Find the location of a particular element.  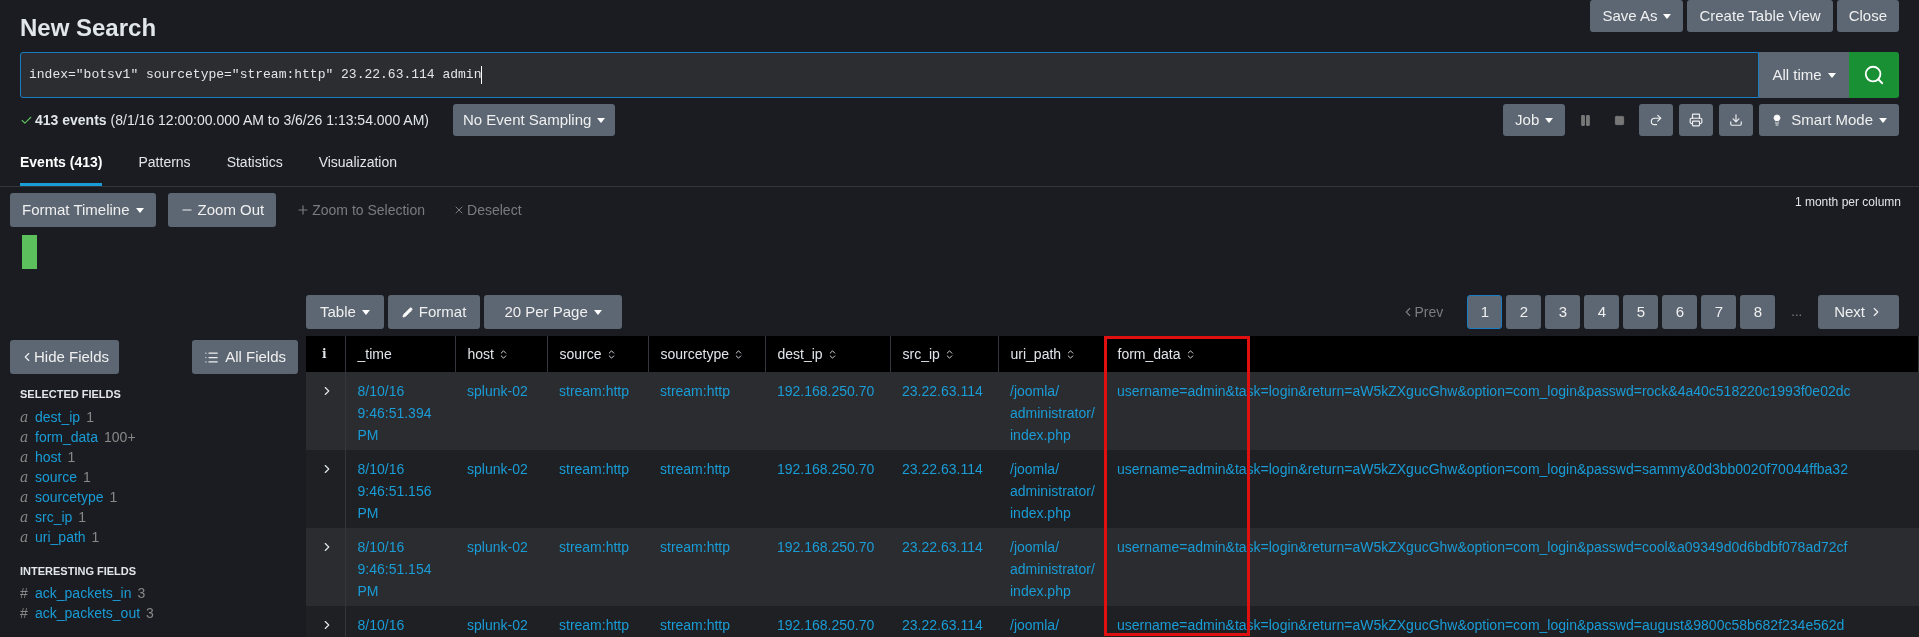

table-view-dropdown: Table is located at coordinates (345, 312).